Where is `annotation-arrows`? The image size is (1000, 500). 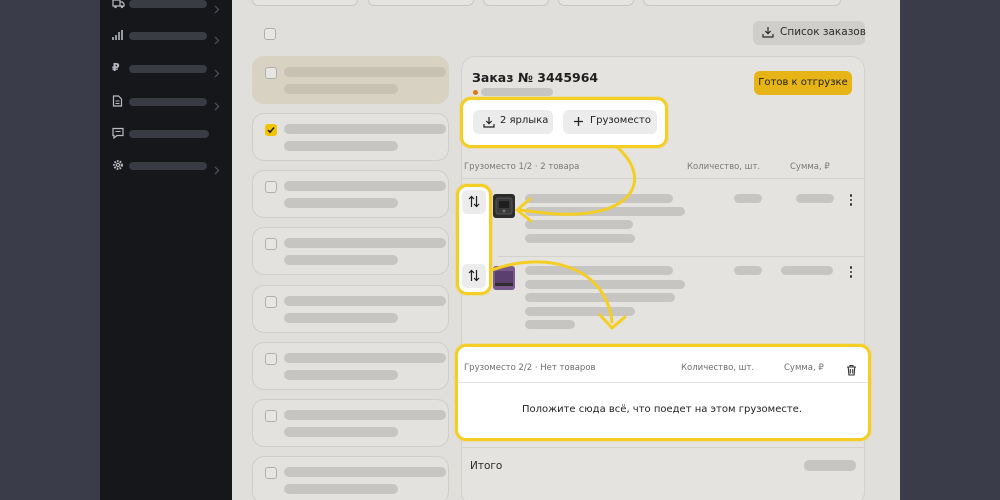
annotation-arrows is located at coordinates (563, 238).